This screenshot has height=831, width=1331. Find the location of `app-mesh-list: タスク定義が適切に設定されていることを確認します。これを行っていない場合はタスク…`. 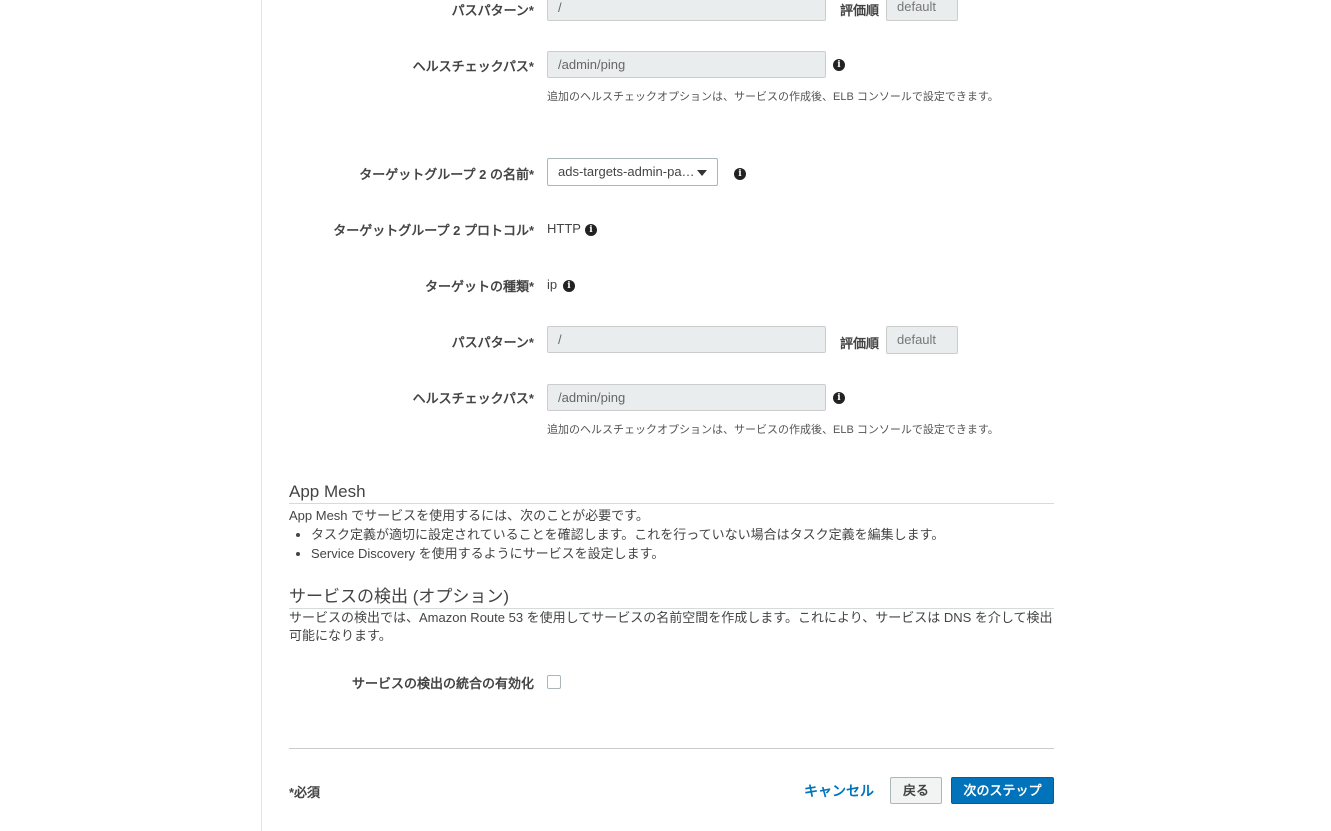

app-mesh-list: タスク定義が適切に設定されていることを確認します。これを行っていない場合はタスク… is located at coordinates (616, 544).